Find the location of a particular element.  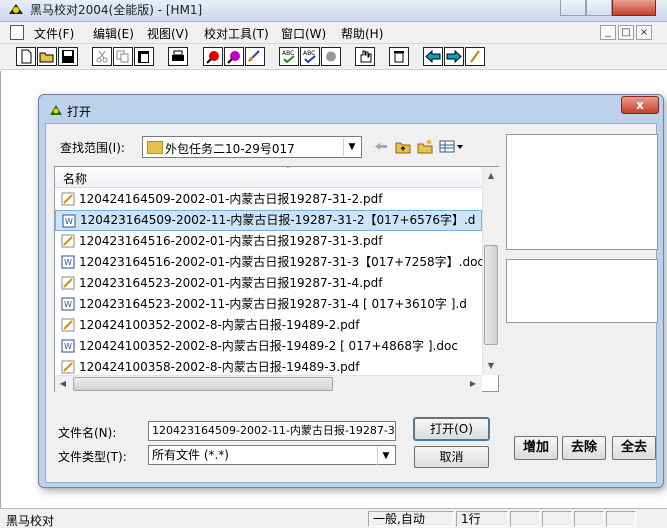

new-file-icon is located at coordinates (26, 56).